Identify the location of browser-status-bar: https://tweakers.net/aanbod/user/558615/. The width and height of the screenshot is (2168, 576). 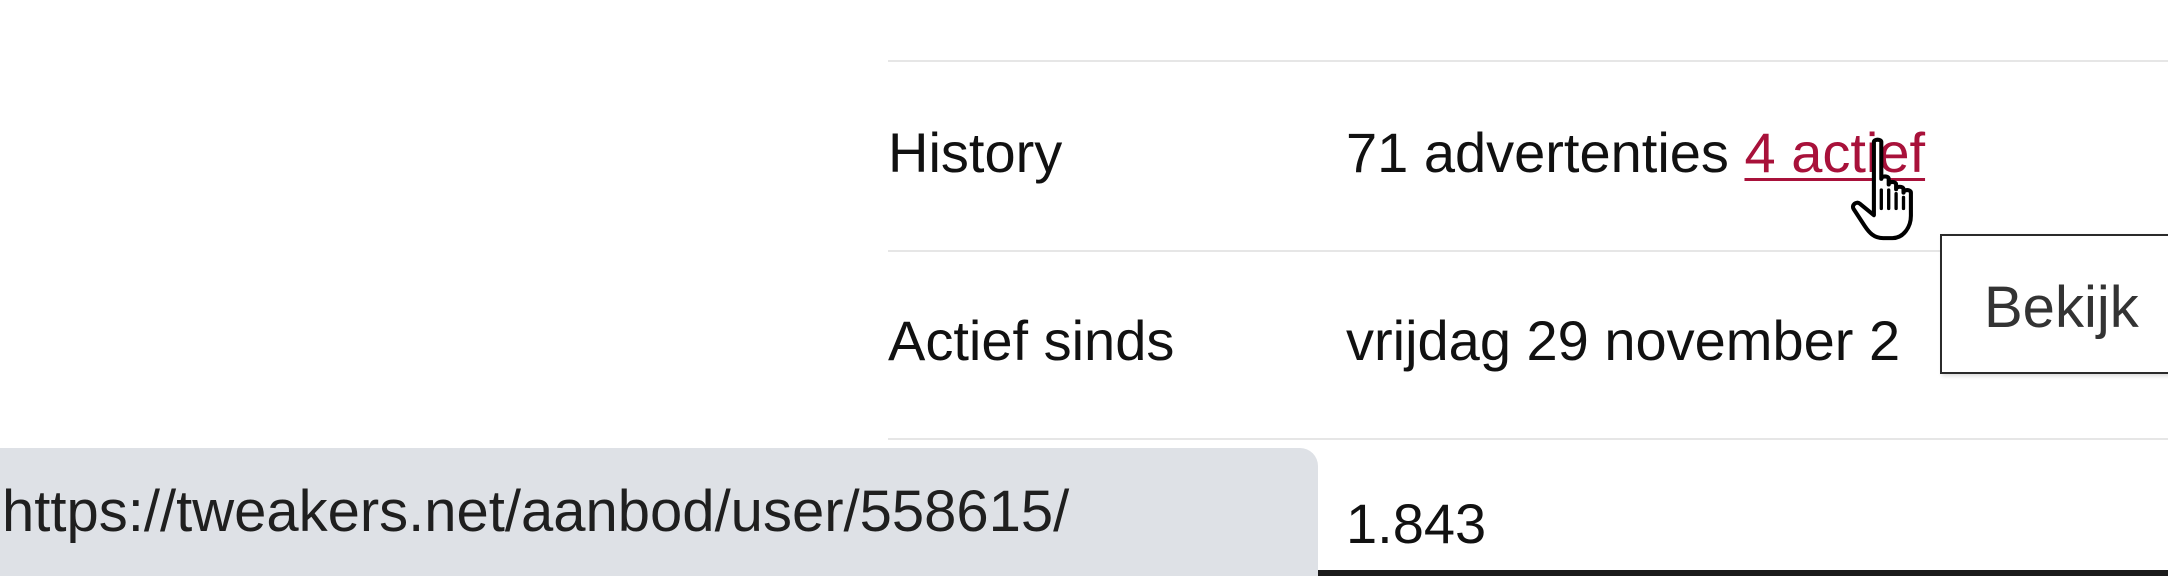
(659, 512).